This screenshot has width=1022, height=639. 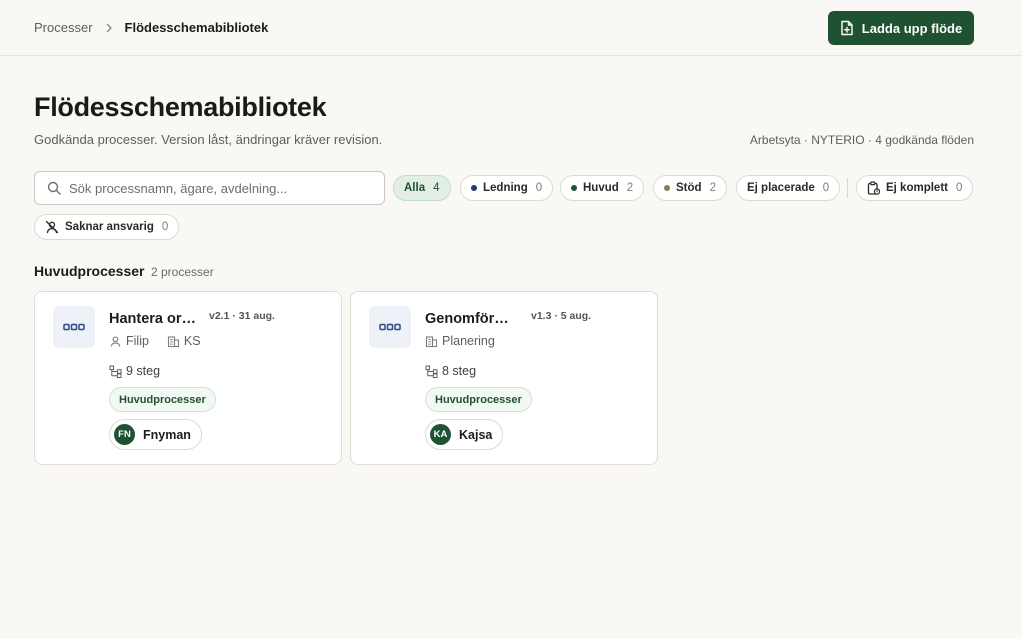 I want to click on filter-chip-ej-placerade: Ej placerade 0, so click(x=788, y=188).